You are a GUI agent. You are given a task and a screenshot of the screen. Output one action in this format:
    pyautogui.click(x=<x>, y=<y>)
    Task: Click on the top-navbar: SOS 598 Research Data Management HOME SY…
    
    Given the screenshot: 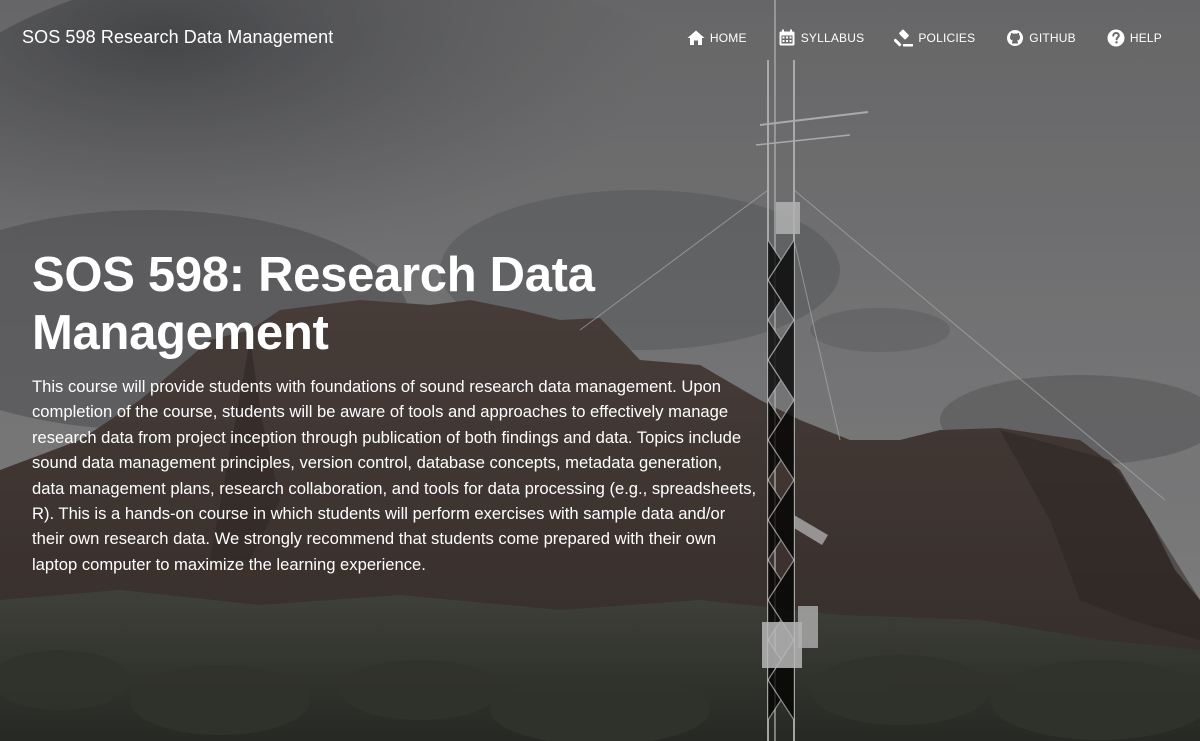 What is the action you would take?
    pyautogui.click(x=600, y=38)
    